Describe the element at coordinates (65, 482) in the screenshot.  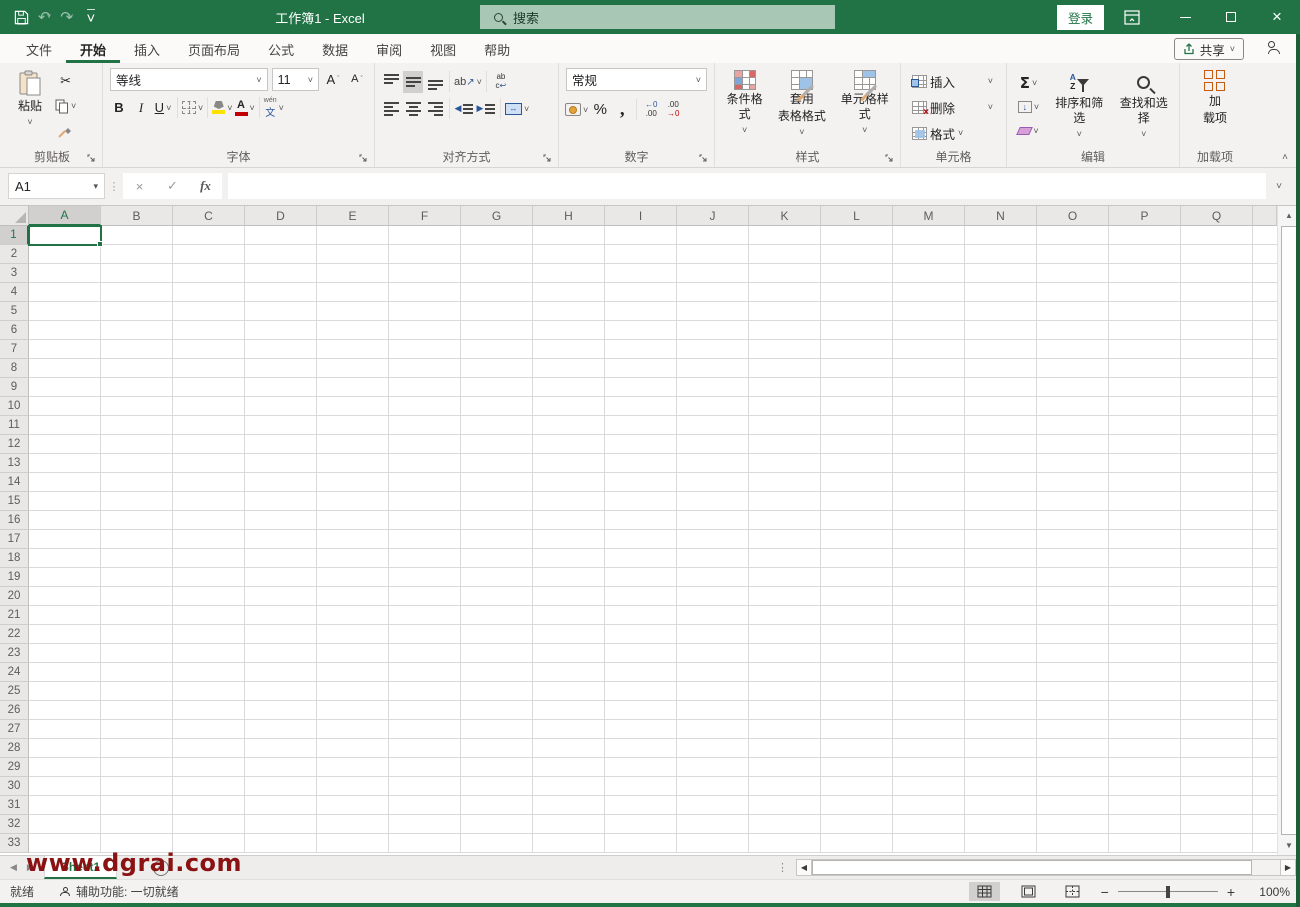
I see `cell-A14` at that location.